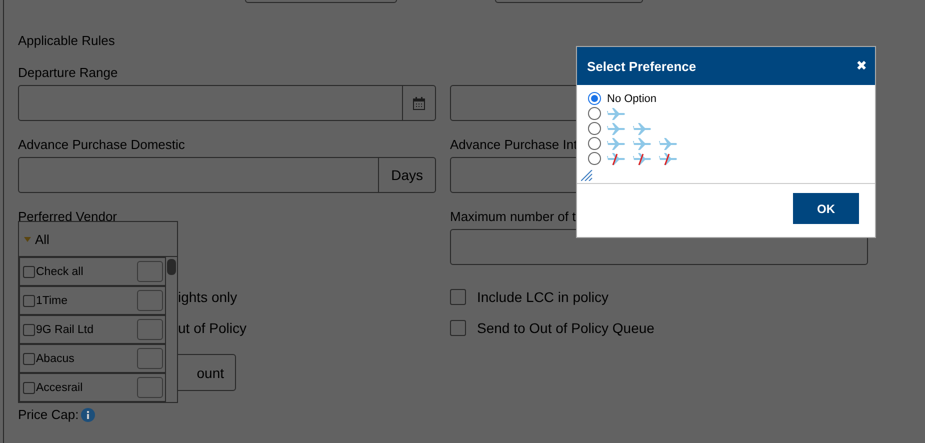  Describe the element at coordinates (407, 175) in the screenshot. I see `unit-label: Days` at that location.